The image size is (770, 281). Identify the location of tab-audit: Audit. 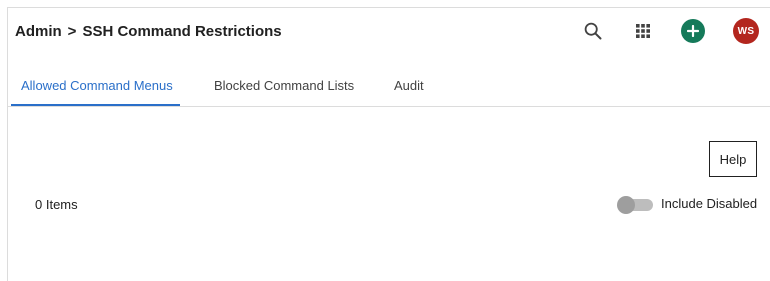
(409, 85).